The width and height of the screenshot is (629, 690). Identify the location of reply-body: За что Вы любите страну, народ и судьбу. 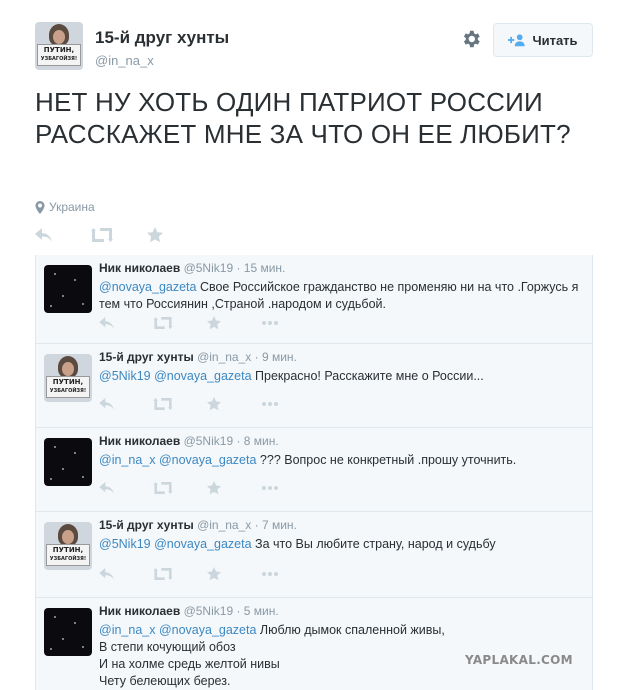
(373, 544).